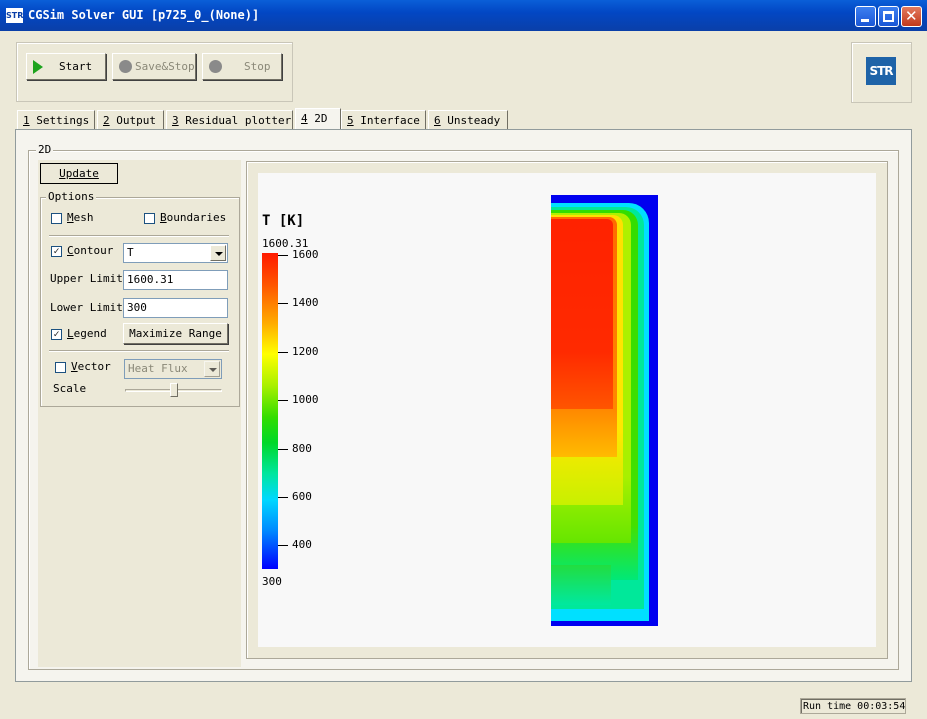 The width and height of the screenshot is (927, 719). What do you see at coordinates (604, 410) in the screenshot?
I see `temperature-contour-plot` at bounding box center [604, 410].